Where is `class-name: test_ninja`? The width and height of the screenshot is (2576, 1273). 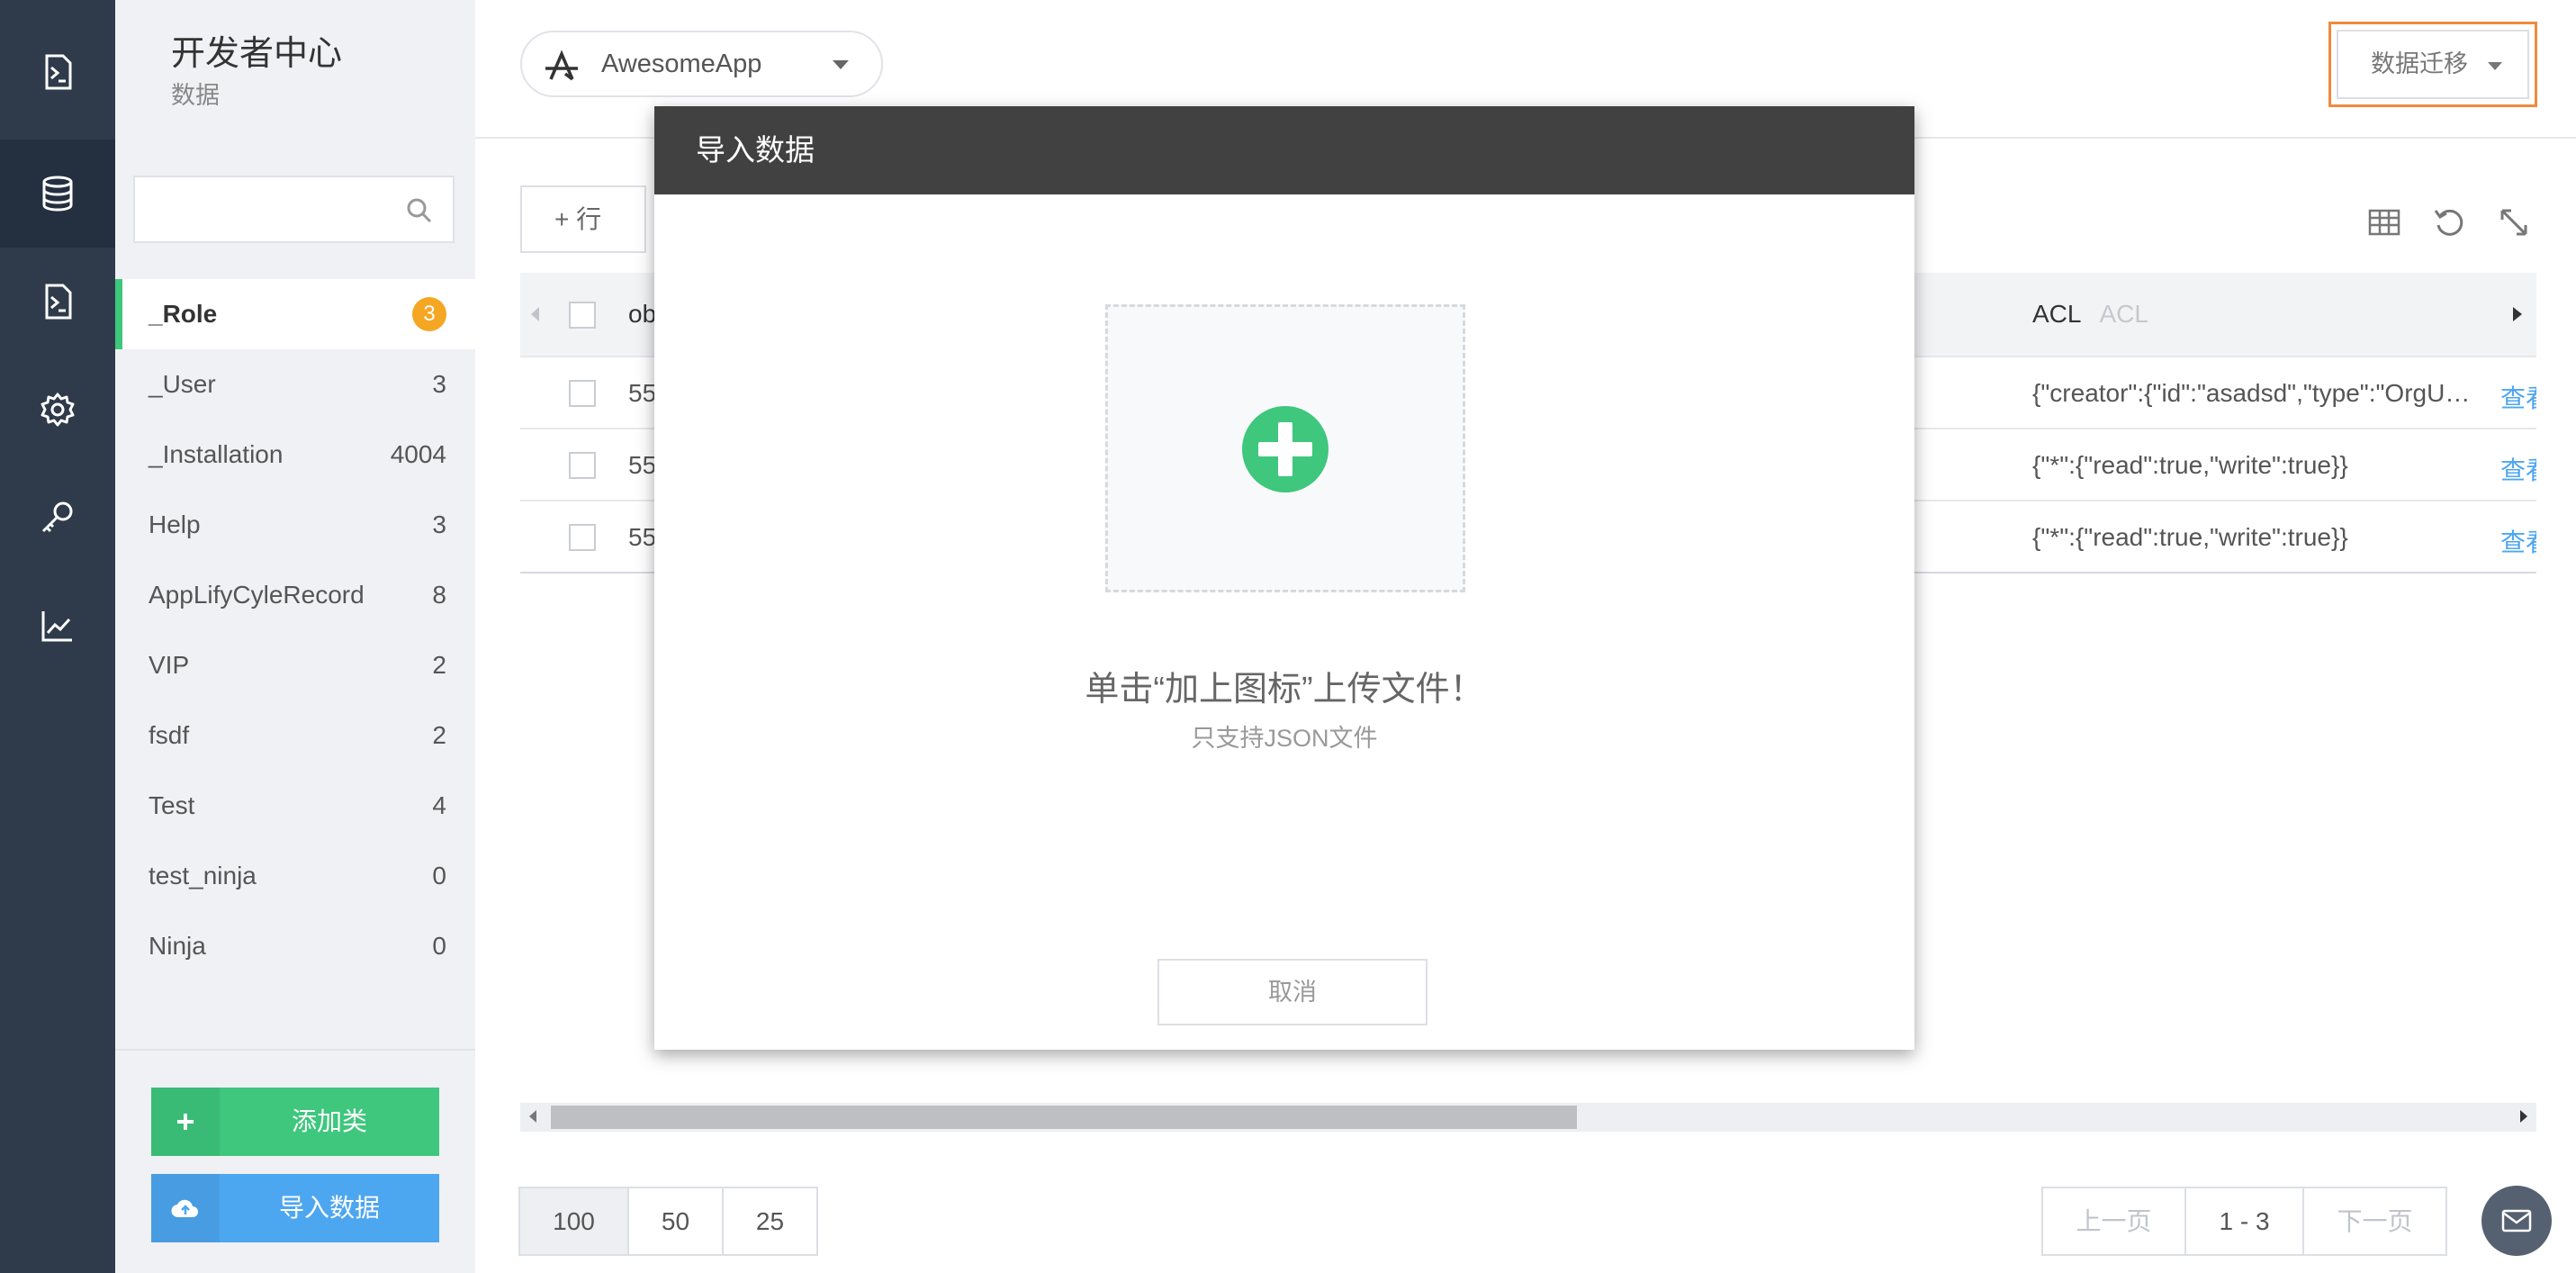
class-name: test_ninja is located at coordinates (203, 876).